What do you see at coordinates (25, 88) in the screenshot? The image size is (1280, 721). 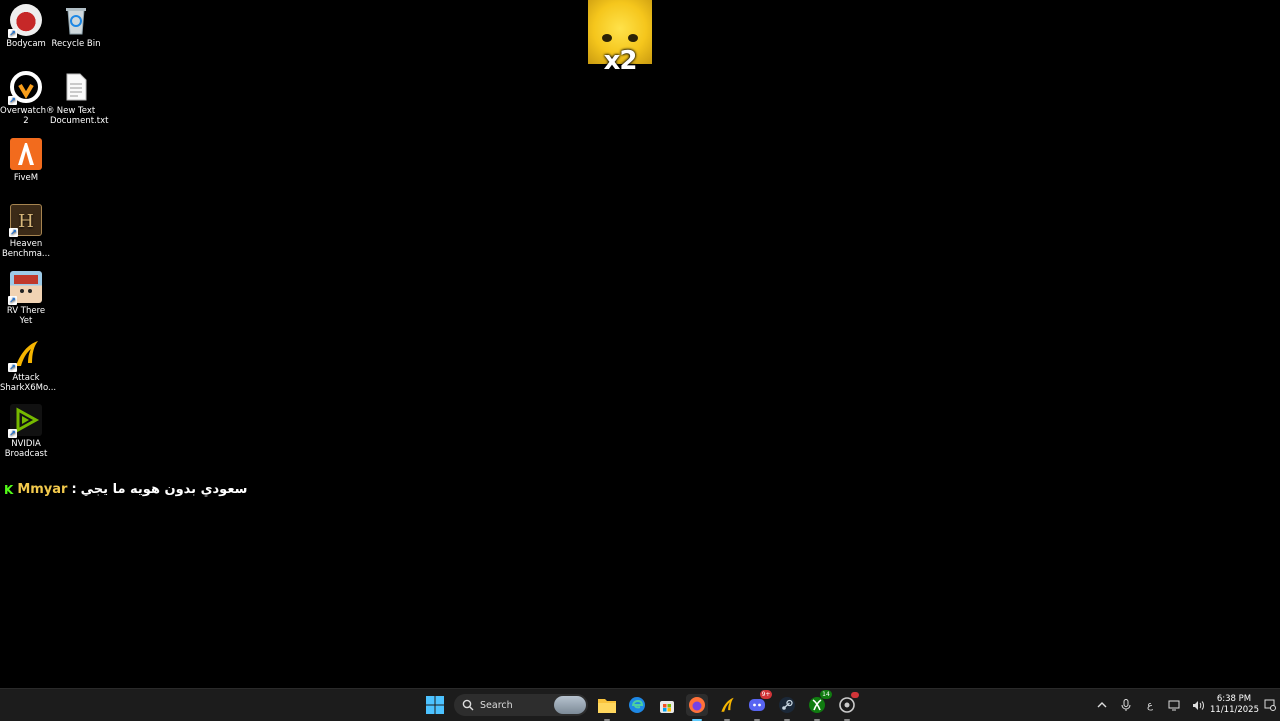 I see `overwatch-icon: ↗` at bounding box center [25, 88].